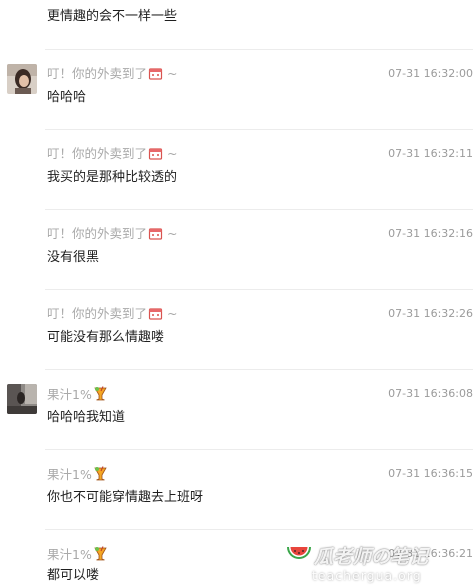 The width and height of the screenshot is (473, 586). What do you see at coordinates (371, 557) in the screenshot?
I see `watermark-title: 瓜老师の笔记` at bounding box center [371, 557].